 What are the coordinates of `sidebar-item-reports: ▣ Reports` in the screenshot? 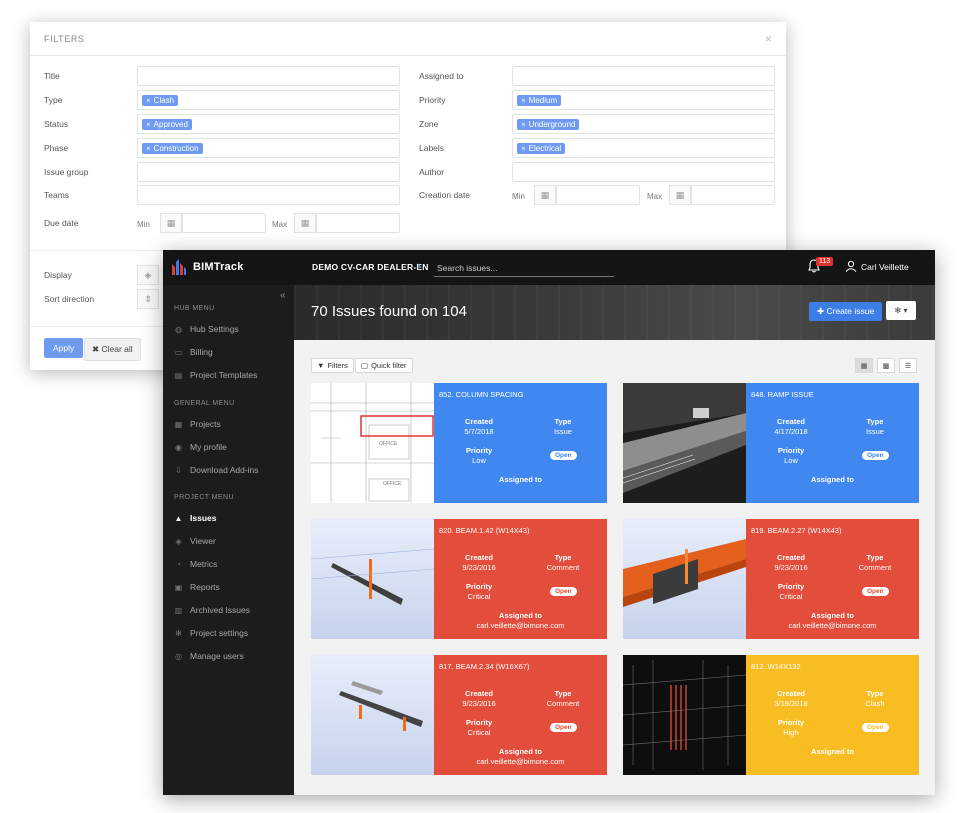 It's located at (233, 587).